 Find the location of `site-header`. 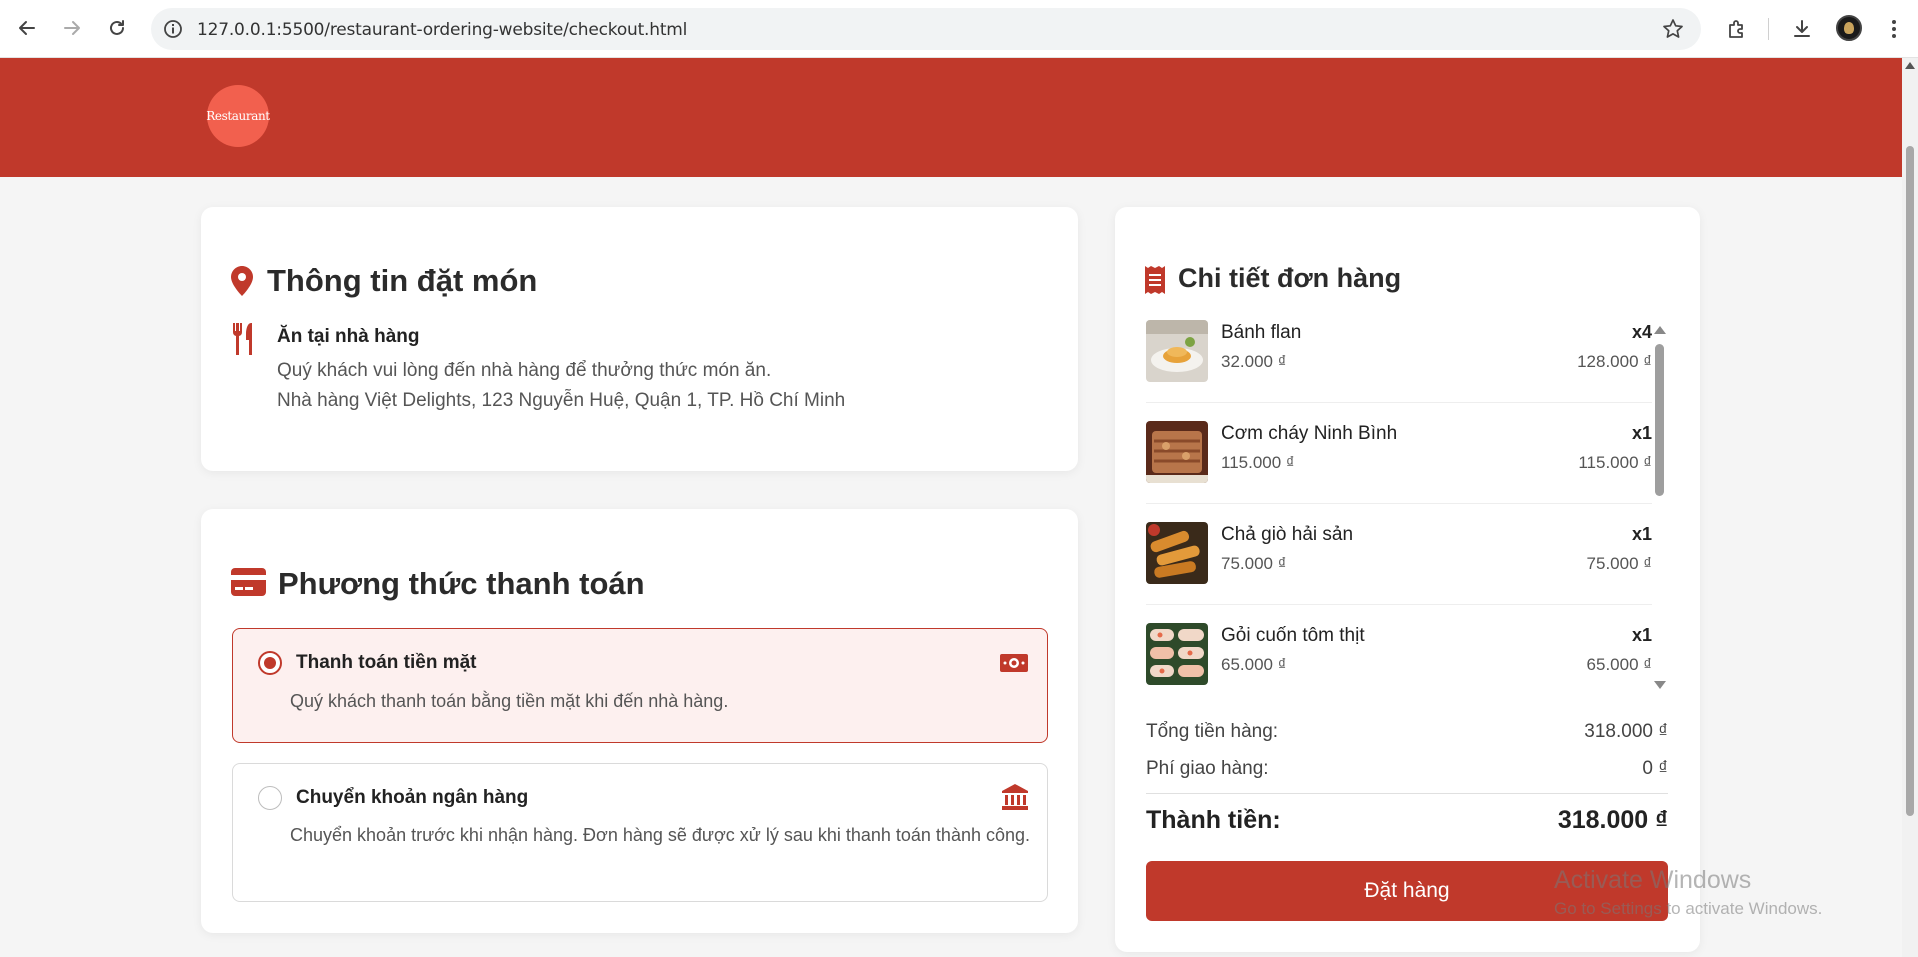

site-header is located at coordinates (951, 117).